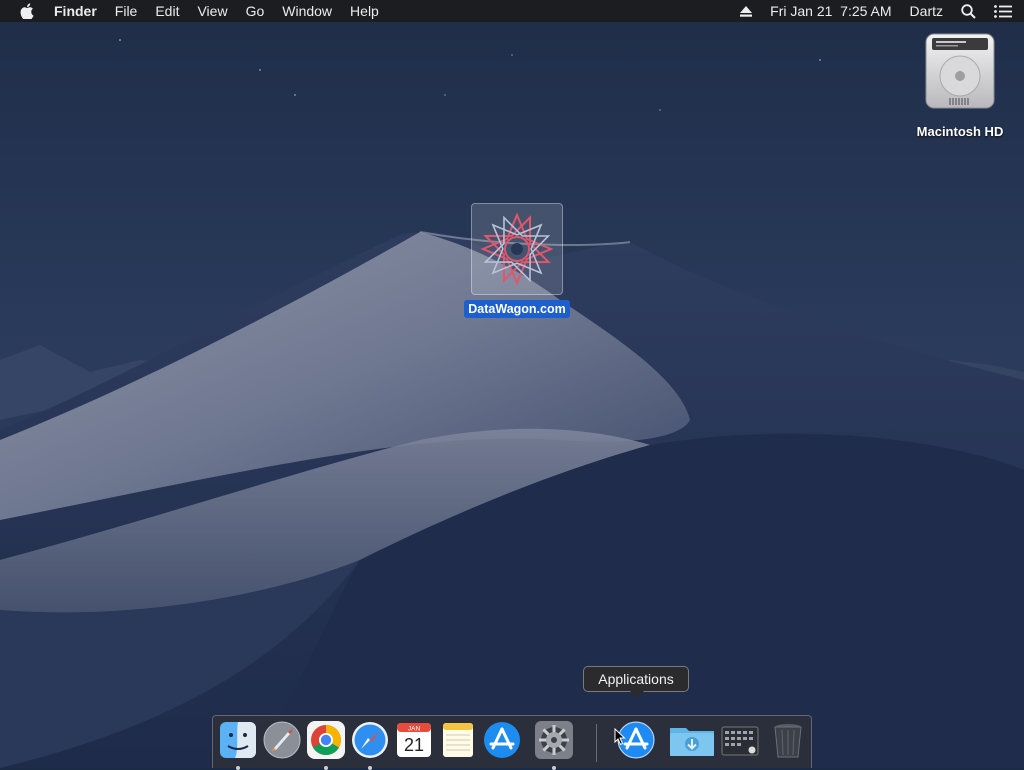 The image size is (1024, 770). I want to click on chrome-icon, so click(326, 740).